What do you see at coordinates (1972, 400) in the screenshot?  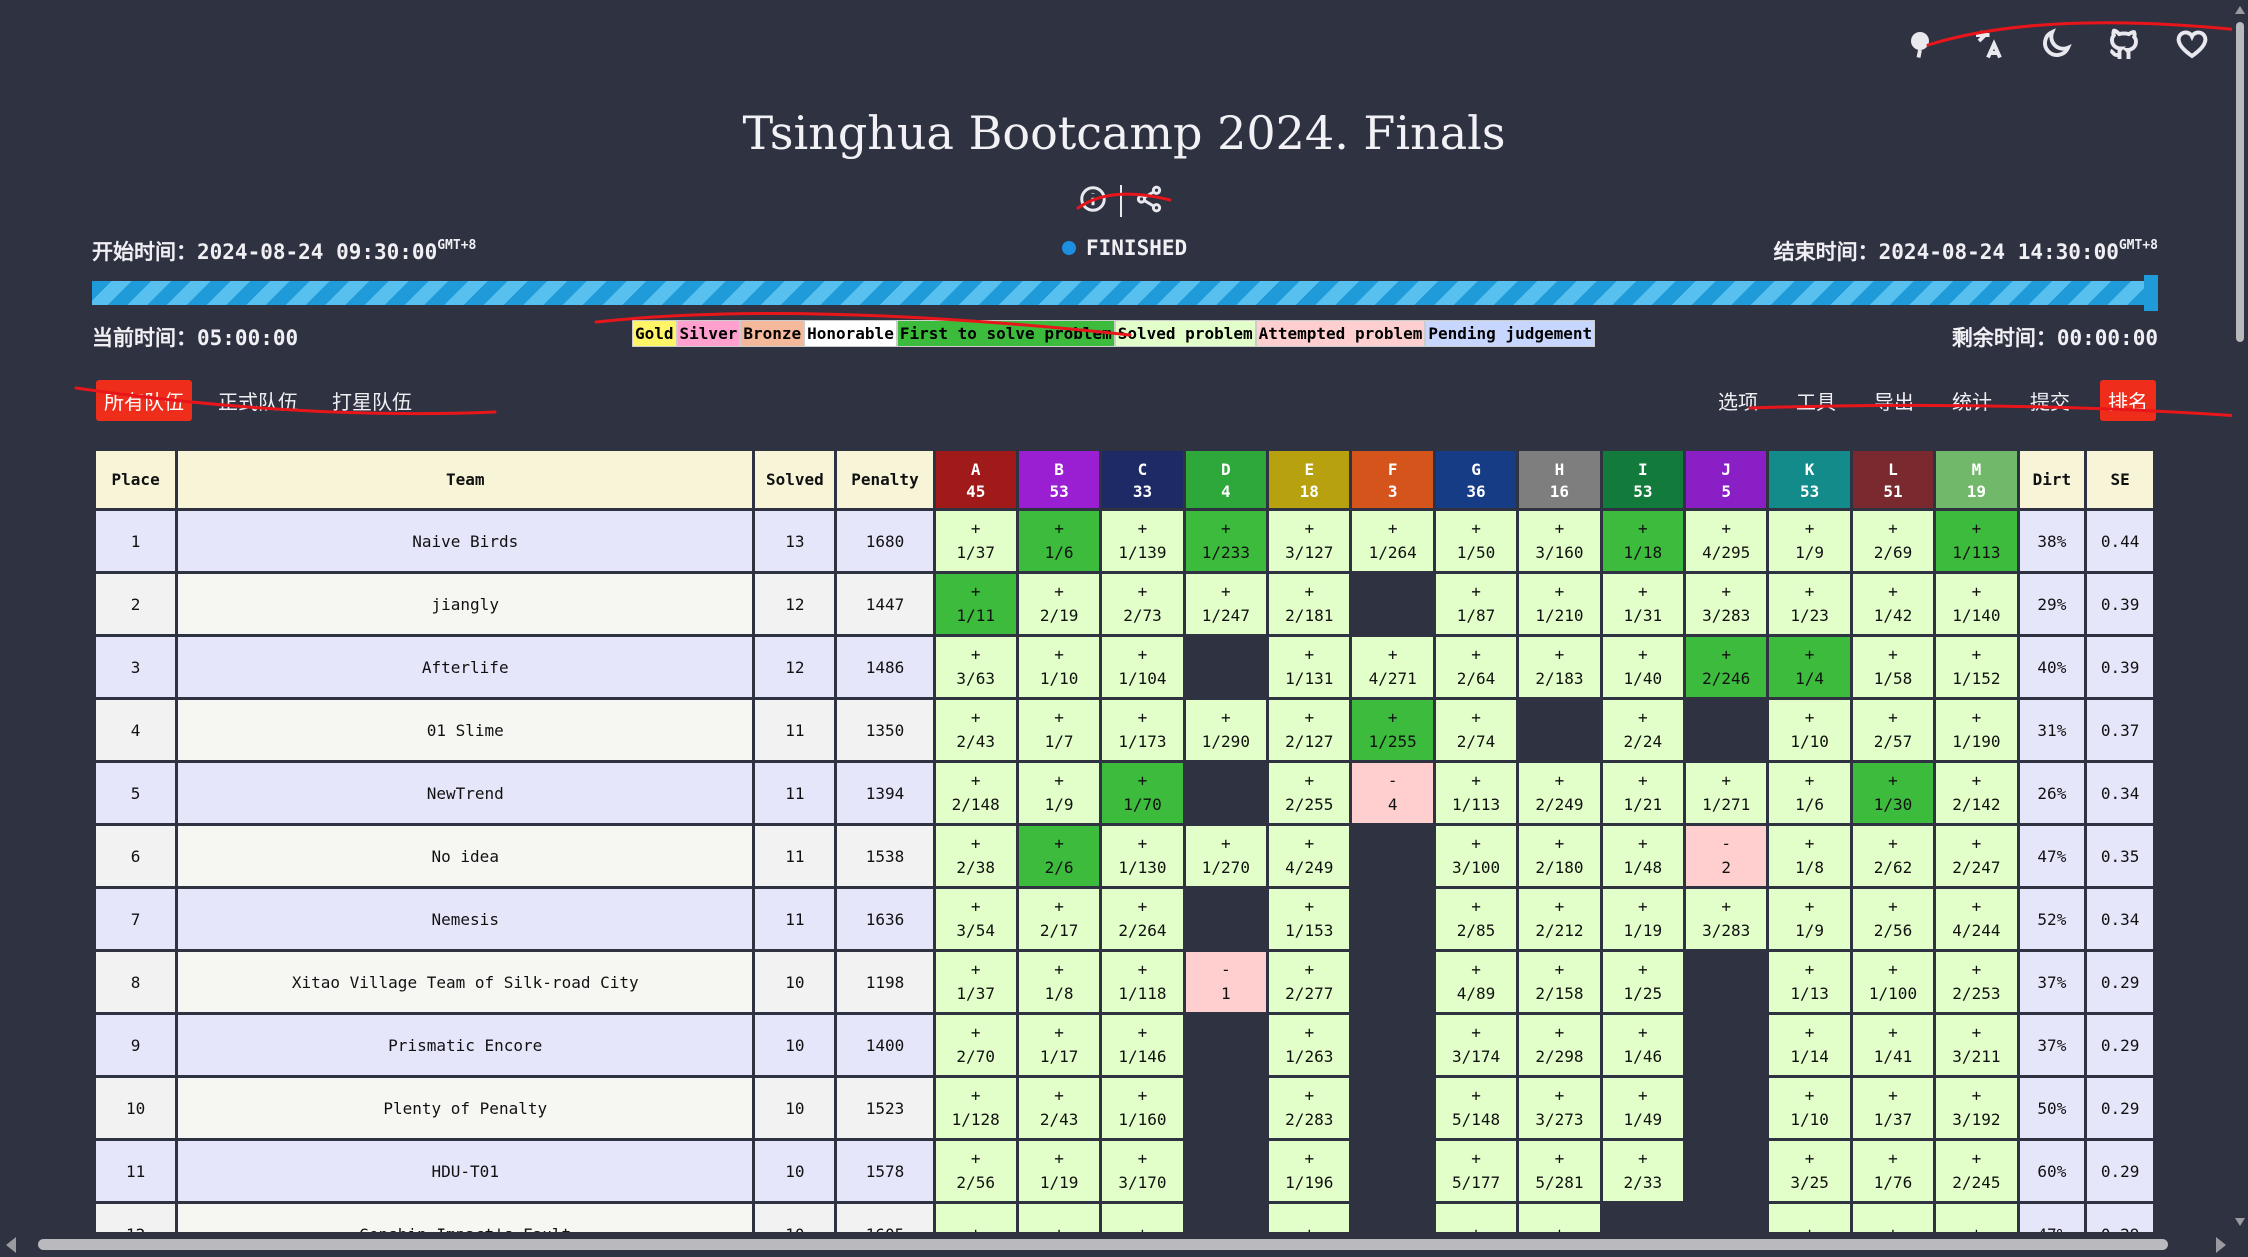 I see `tab-stats: 统计` at bounding box center [1972, 400].